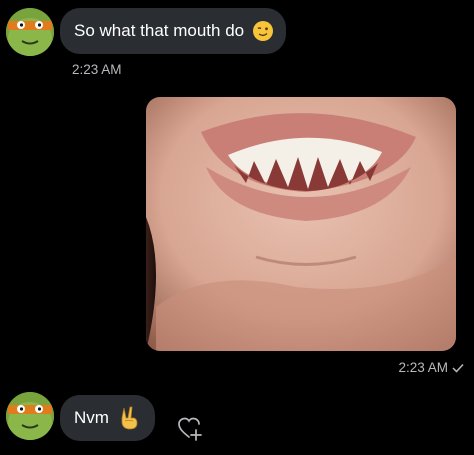 This screenshot has height=455, width=474. I want to click on check-icon, so click(458, 368).